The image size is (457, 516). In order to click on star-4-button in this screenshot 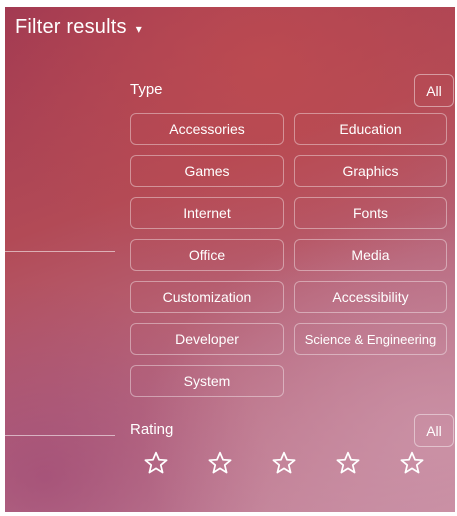, I will do `click(348, 463)`.